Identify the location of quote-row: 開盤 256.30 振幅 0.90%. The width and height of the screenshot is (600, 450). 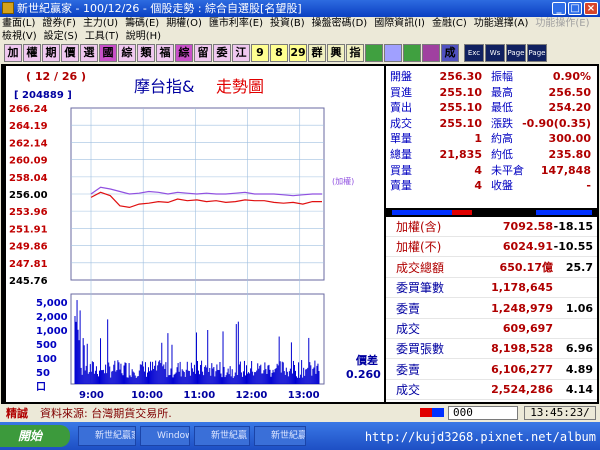
(491, 77).